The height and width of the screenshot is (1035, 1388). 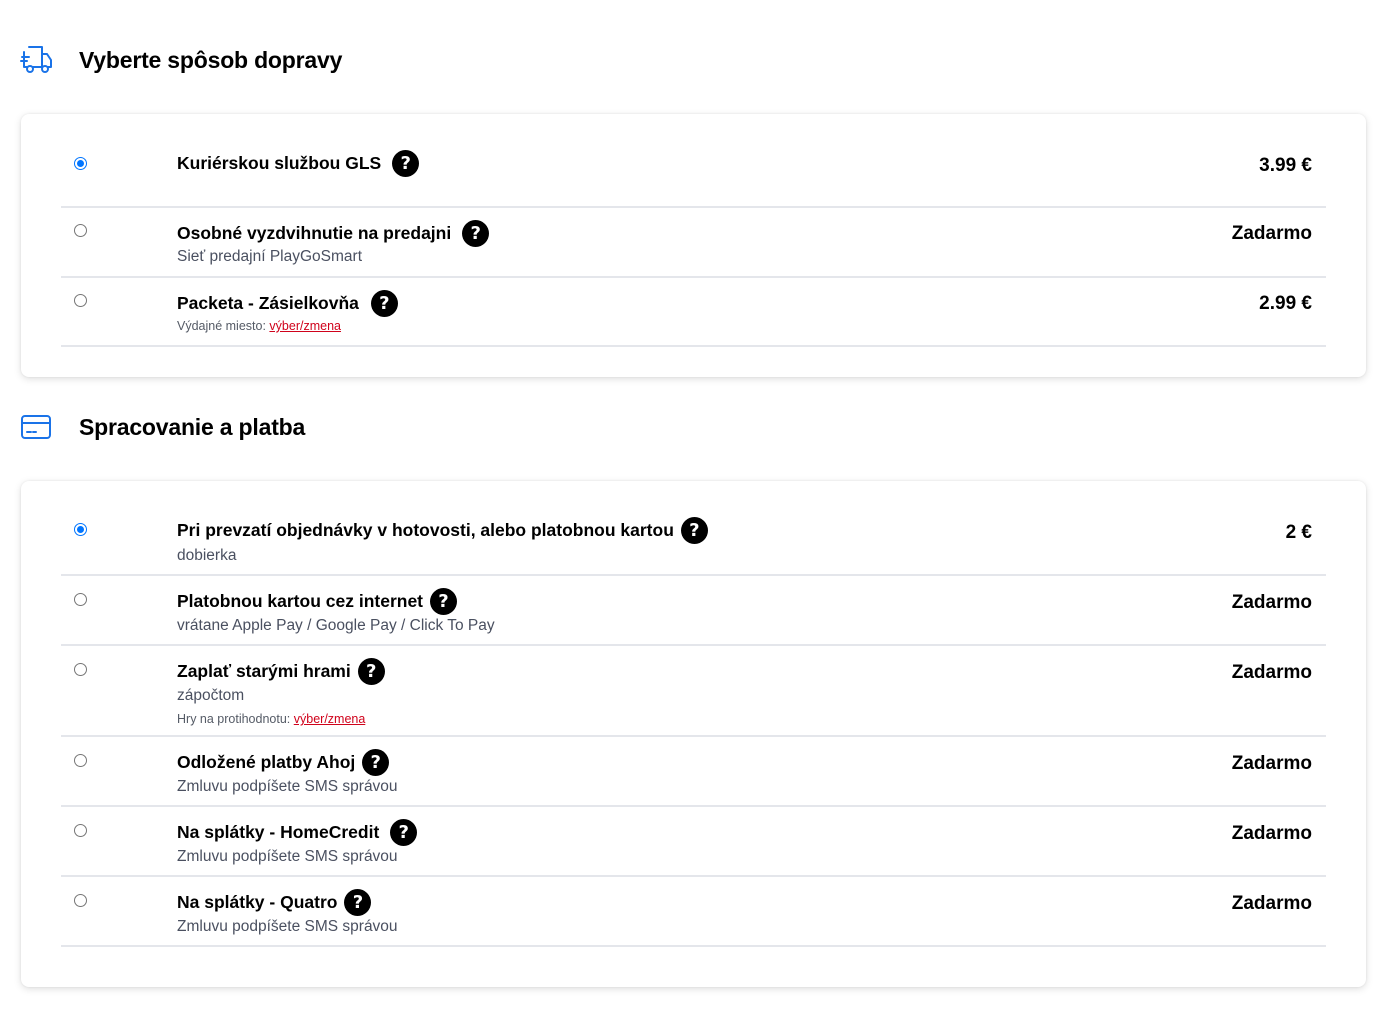 What do you see at coordinates (80, 830) in the screenshot?
I see `payment-radio-homecredit` at bounding box center [80, 830].